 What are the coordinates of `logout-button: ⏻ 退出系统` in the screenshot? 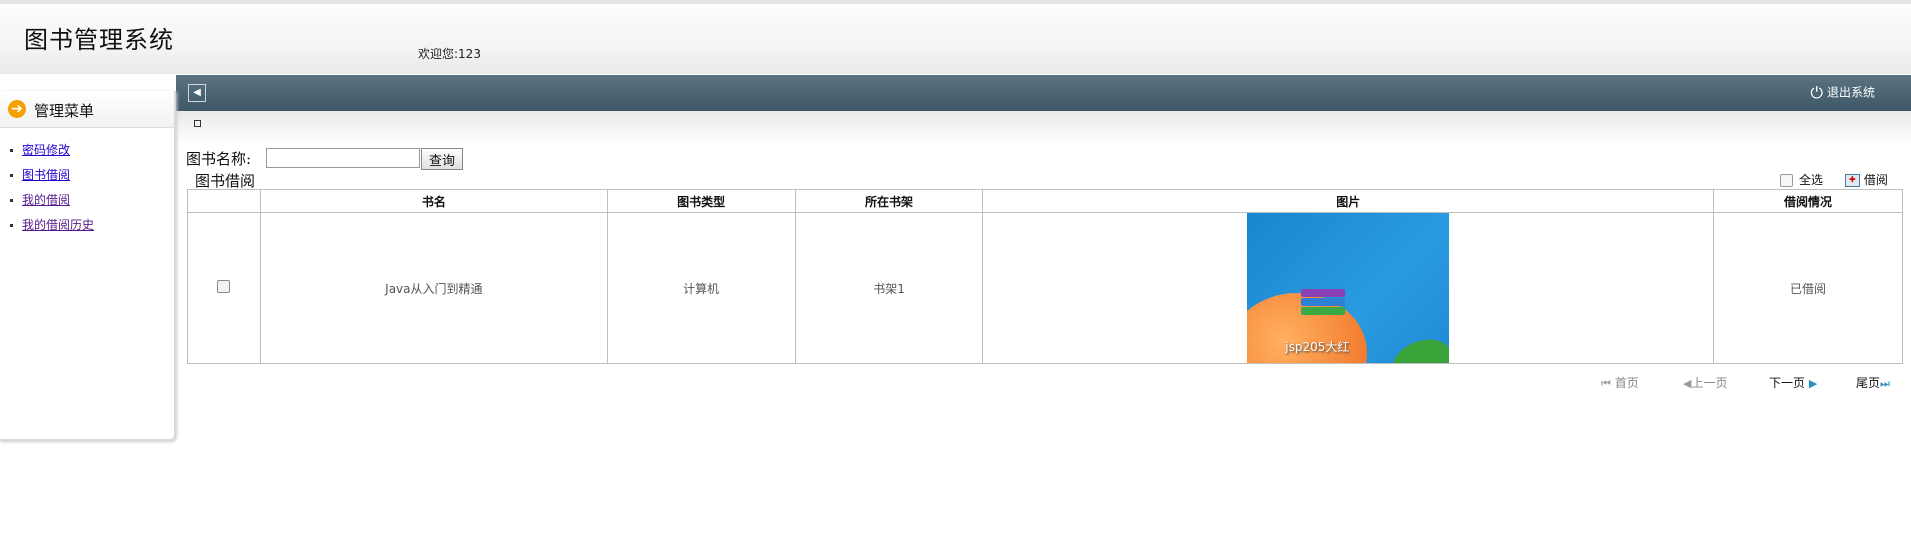 It's located at (1842, 93).